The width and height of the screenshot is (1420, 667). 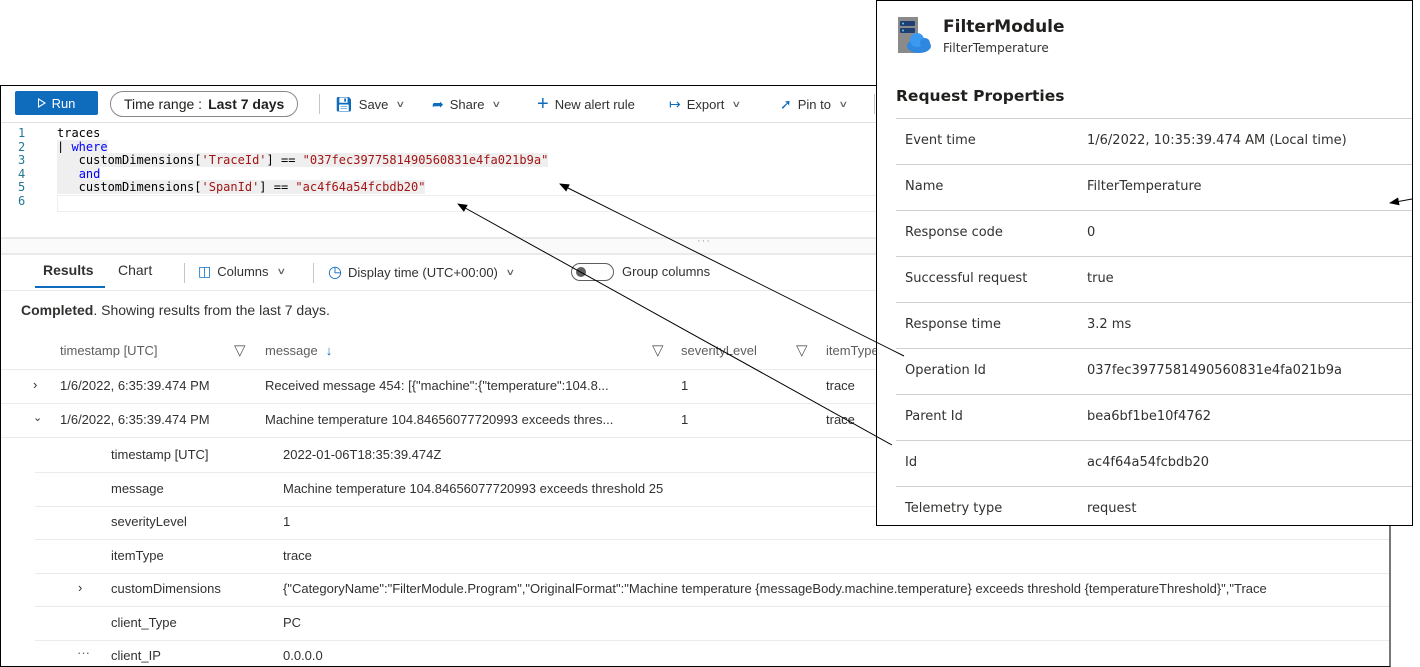 I want to click on detail-value: 1, so click(x=287, y=521).